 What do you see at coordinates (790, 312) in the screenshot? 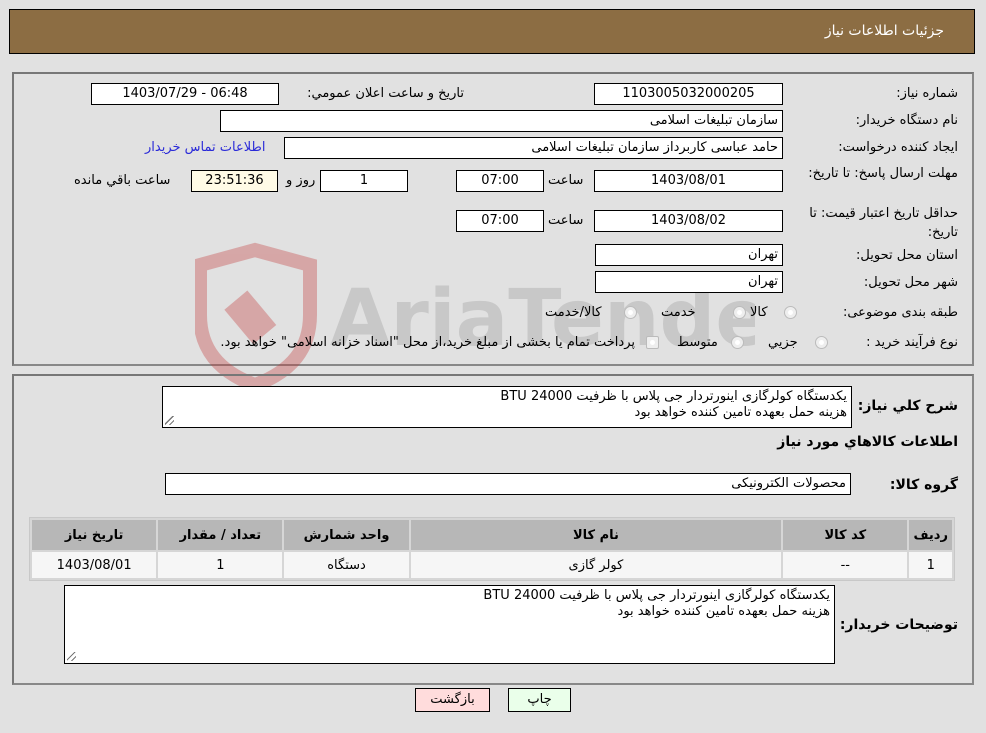
I see `category-radio-goods` at bounding box center [790, 312].